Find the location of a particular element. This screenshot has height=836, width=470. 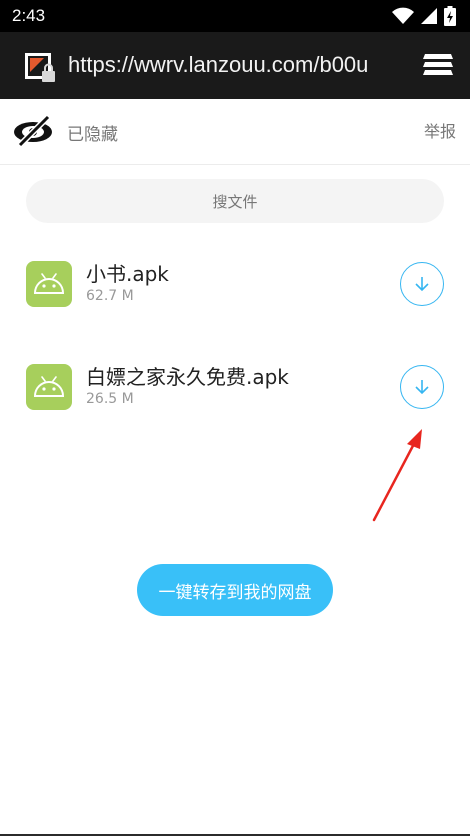

report-link: 举报 is located at coordinates (440, 130).